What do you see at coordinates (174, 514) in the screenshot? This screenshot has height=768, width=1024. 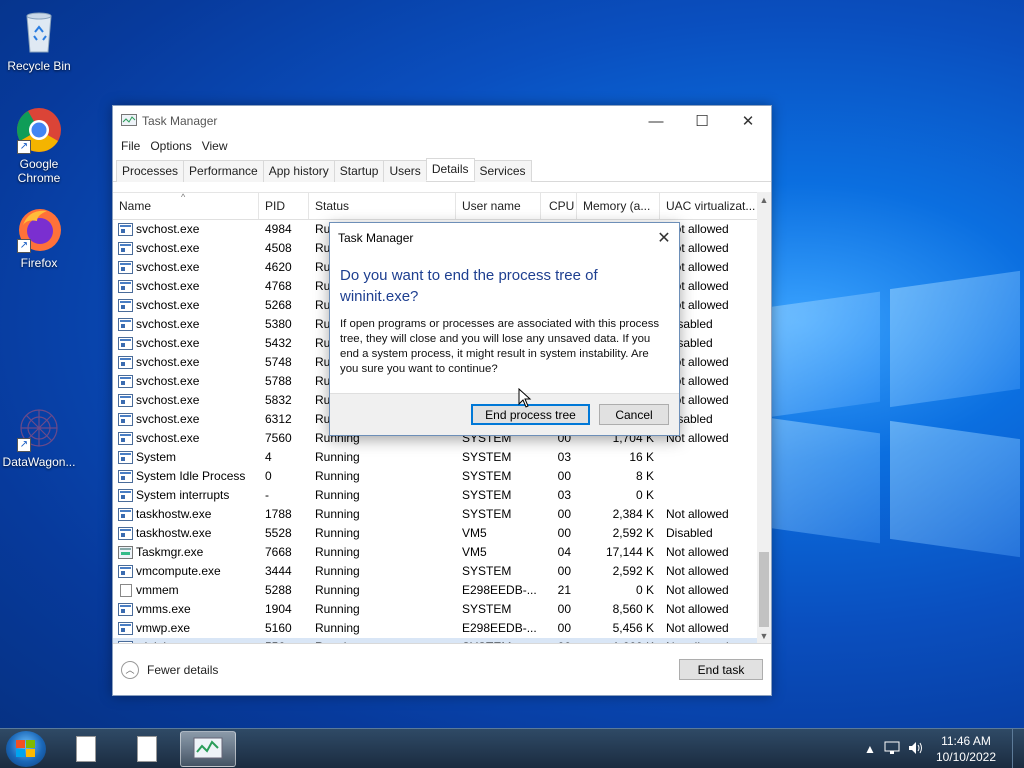 I see `process-name: taskhostw.exe` at bounding box center [174, 514].